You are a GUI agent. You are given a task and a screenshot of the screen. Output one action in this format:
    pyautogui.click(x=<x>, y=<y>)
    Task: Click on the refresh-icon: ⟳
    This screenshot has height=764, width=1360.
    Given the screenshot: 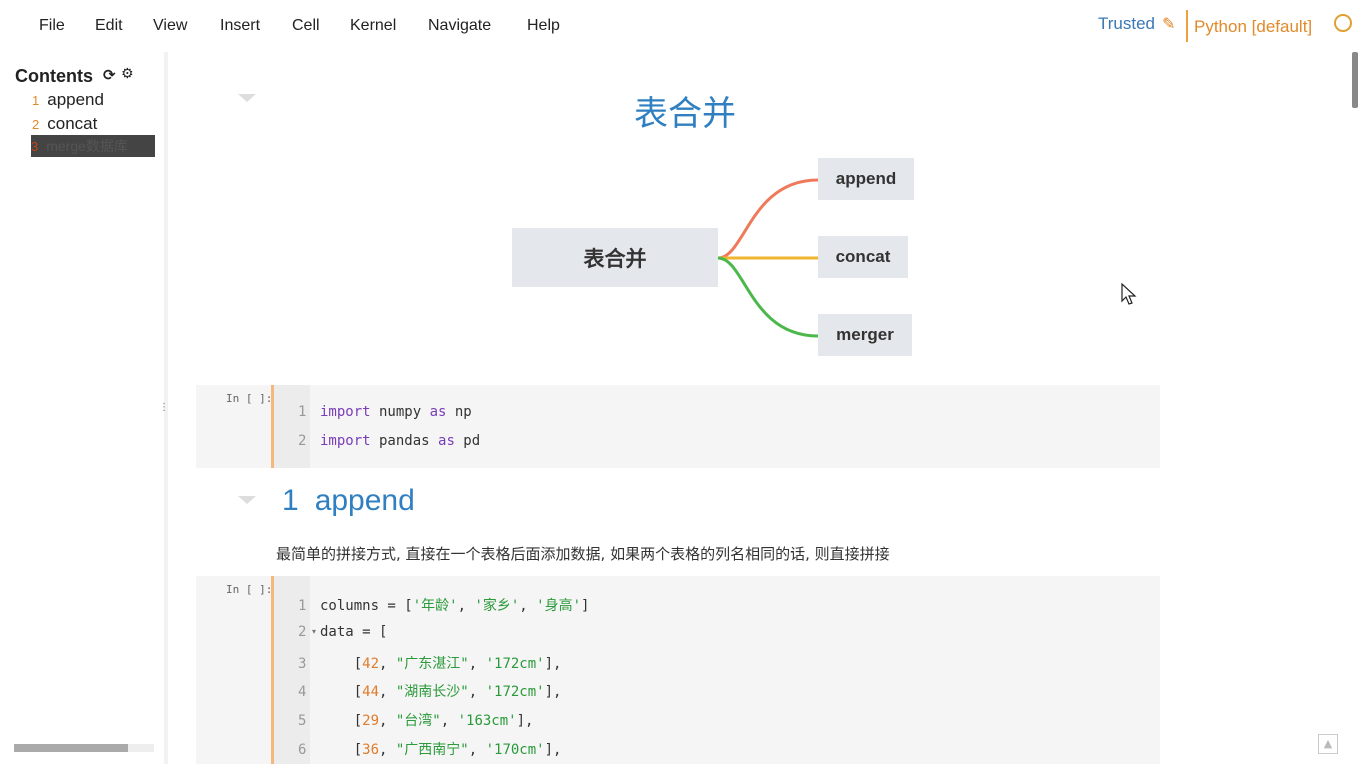 What is the action you would take?
    pyautogui.click(x=109, y=75)
    